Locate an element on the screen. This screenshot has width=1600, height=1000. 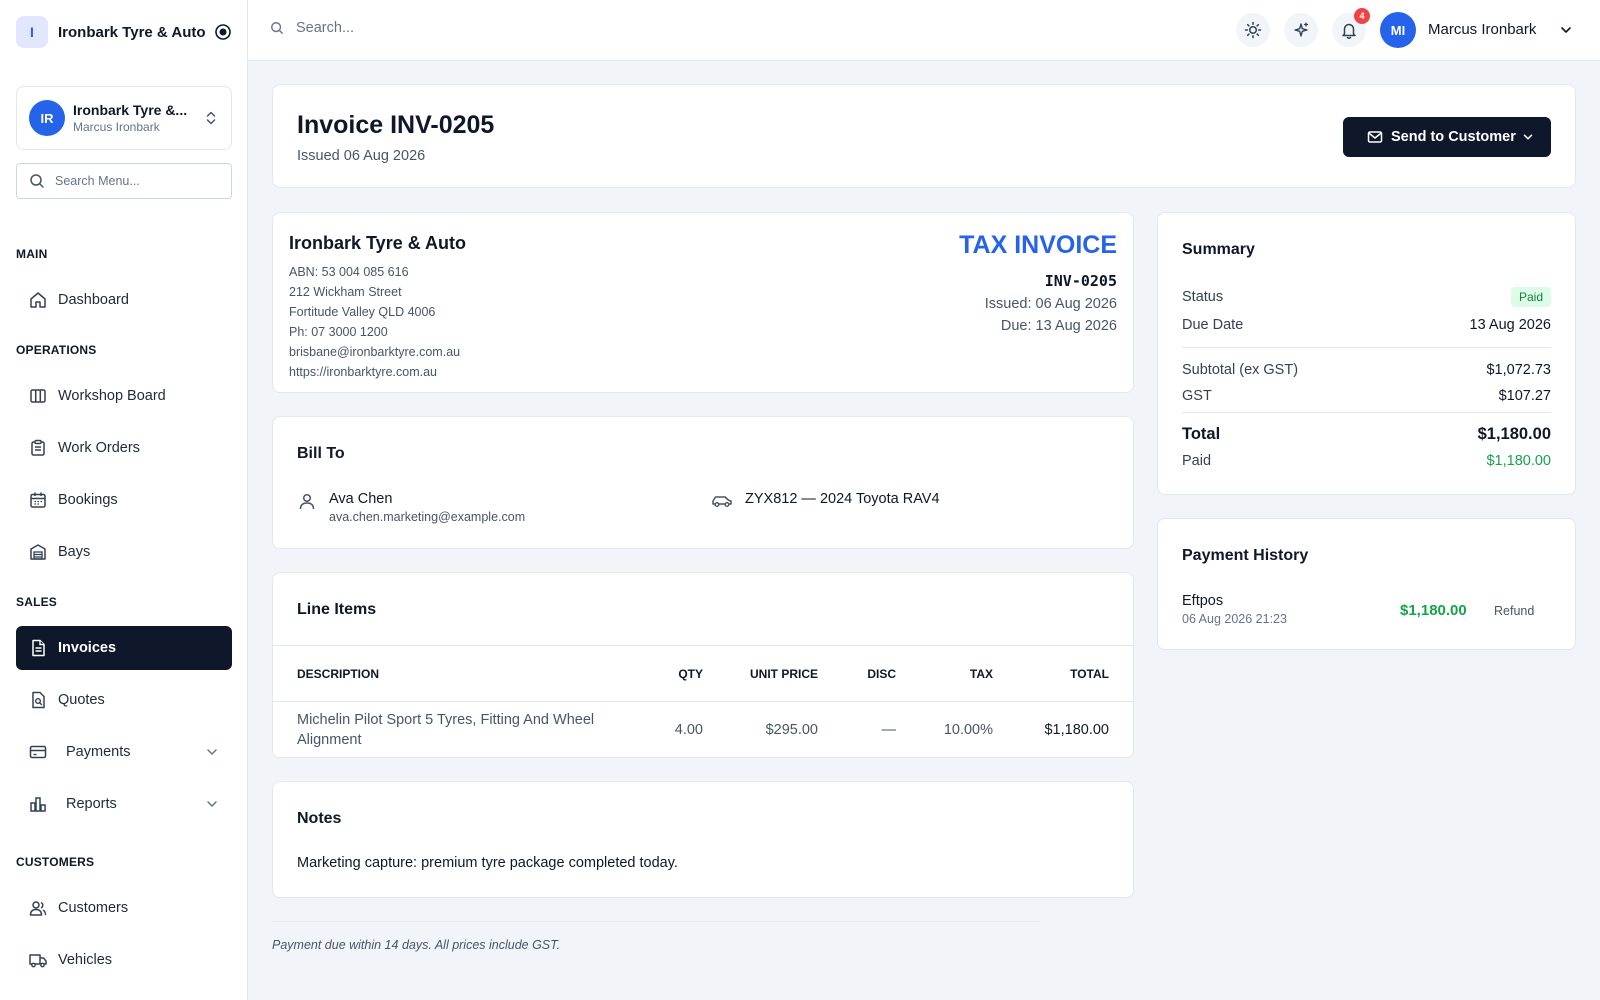
bell-icon is located at coordinates (1349, 30).